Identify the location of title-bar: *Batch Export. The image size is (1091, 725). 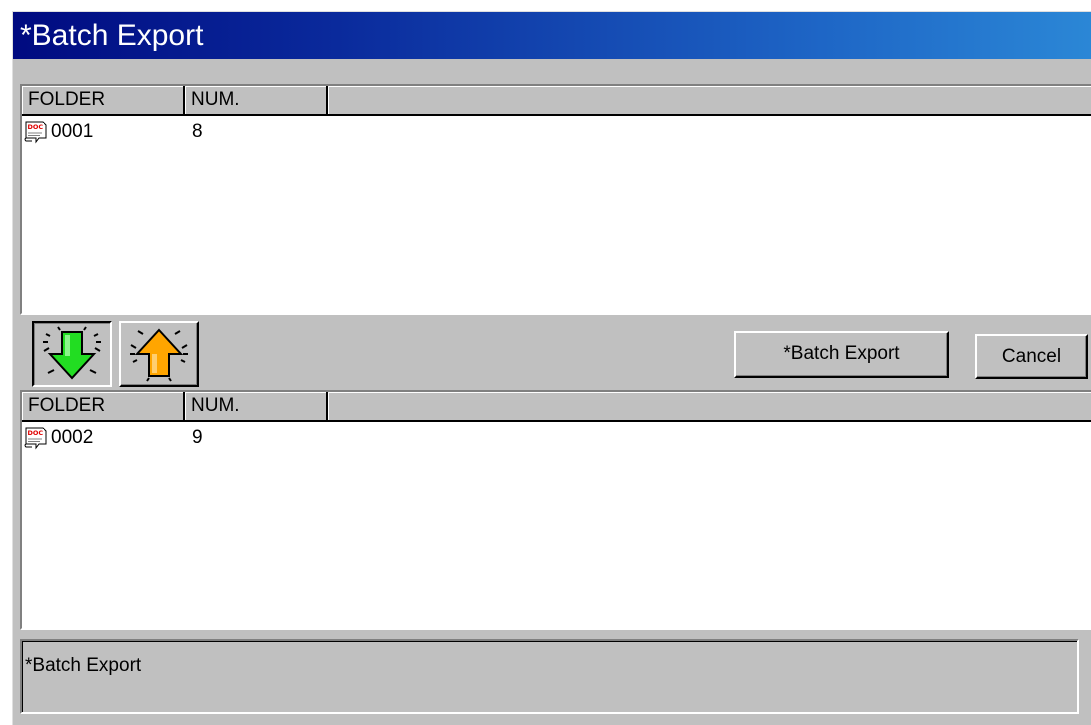
(552, 35).